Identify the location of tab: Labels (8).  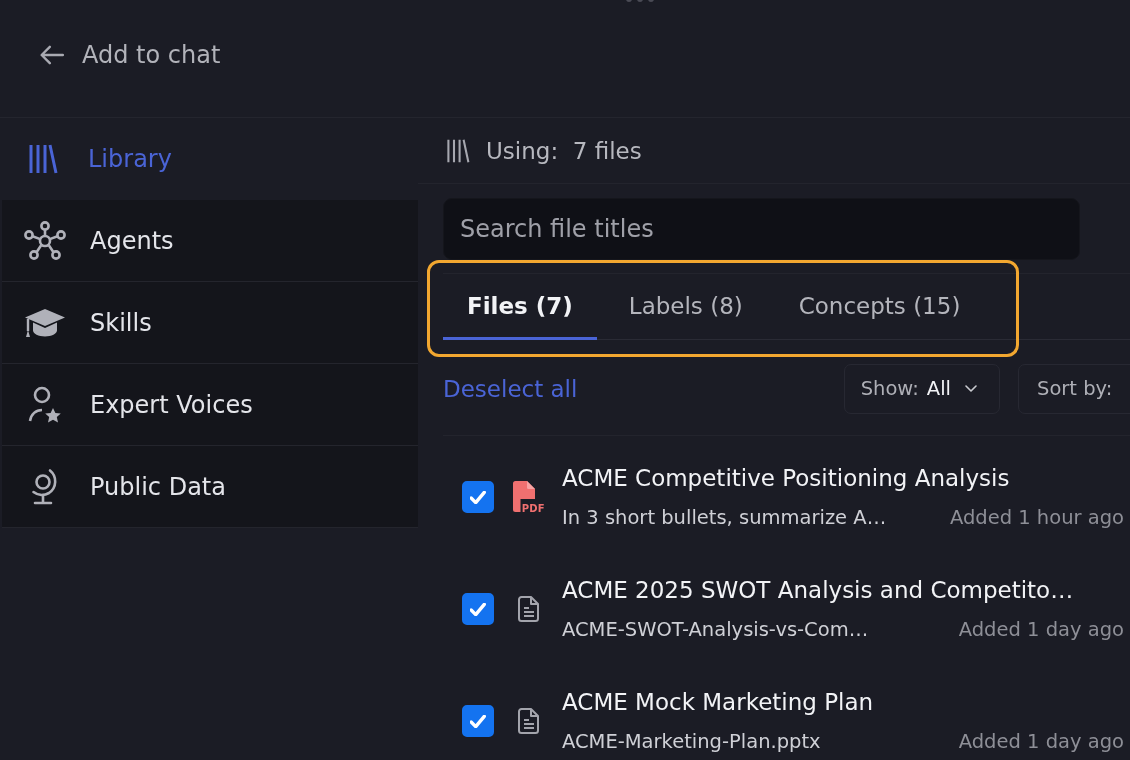
(685, 307).